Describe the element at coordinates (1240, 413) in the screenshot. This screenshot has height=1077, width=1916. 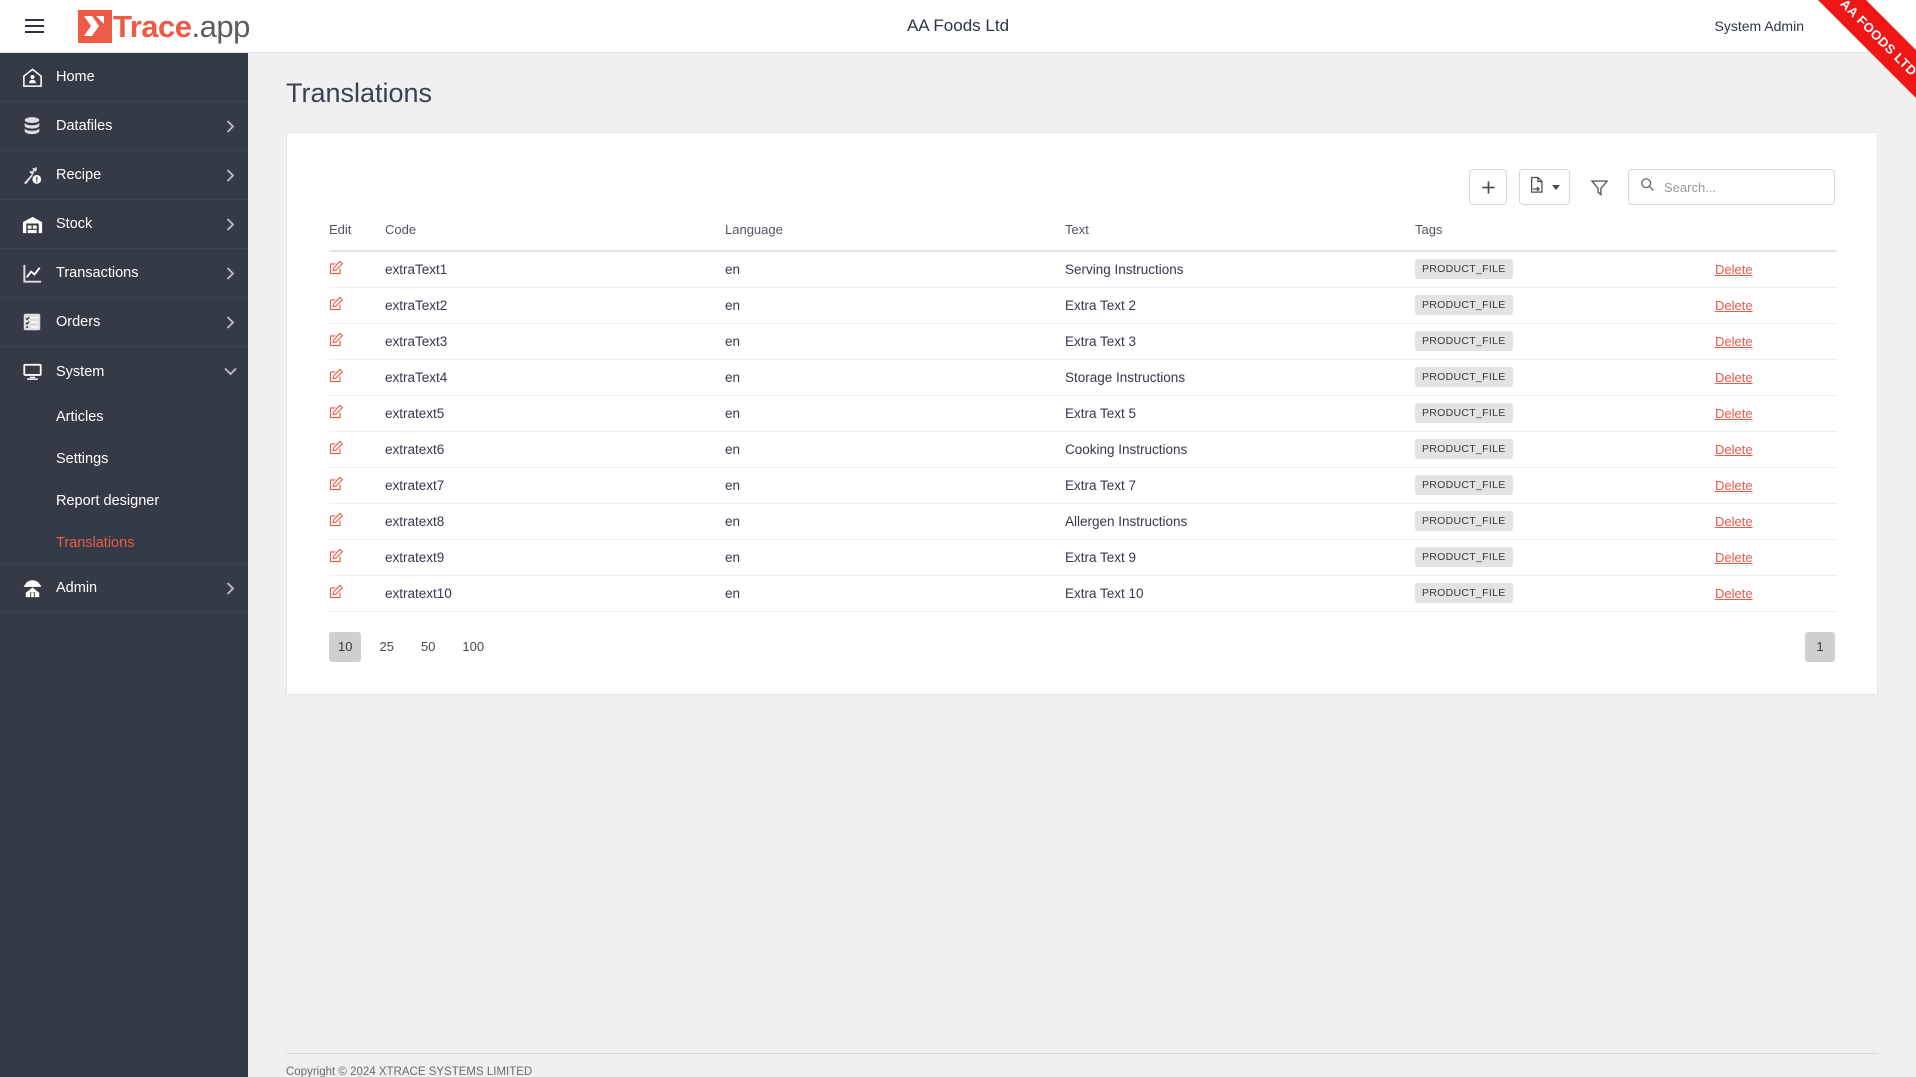
I see `cell-text: Extra Text 5` at that location.